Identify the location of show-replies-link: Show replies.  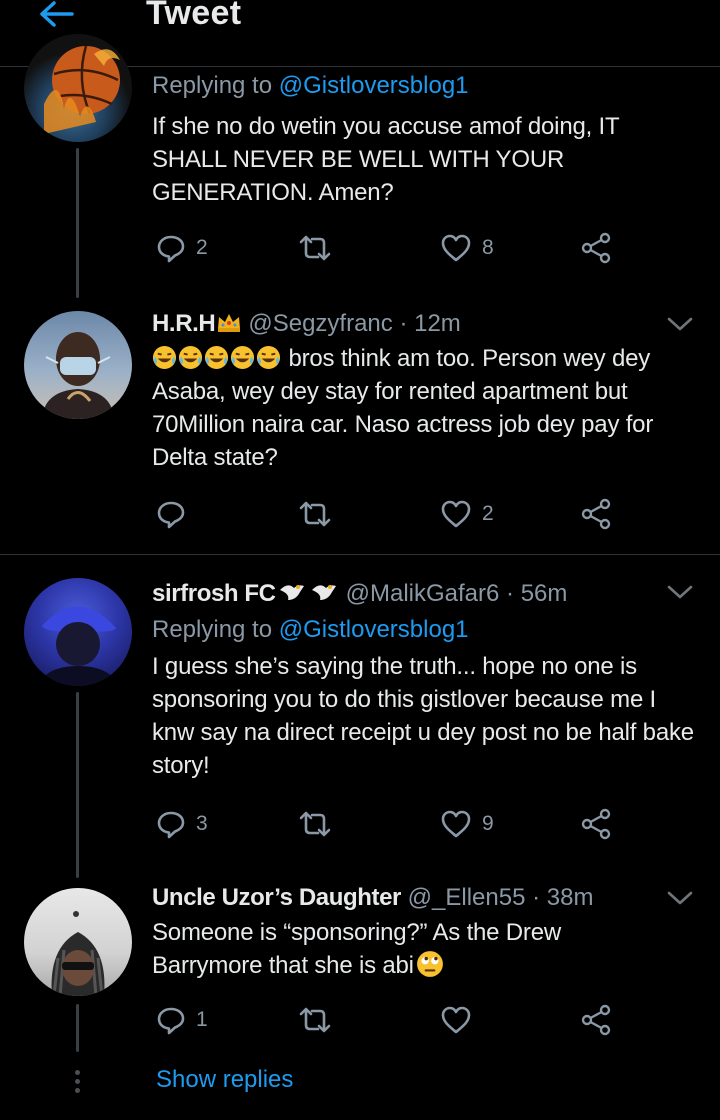
(224, 1080).